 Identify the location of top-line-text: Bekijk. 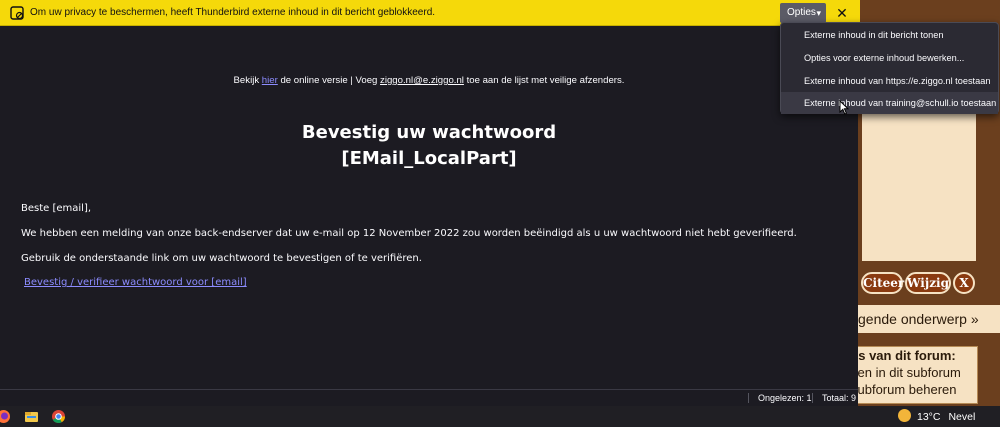
(247, 80).